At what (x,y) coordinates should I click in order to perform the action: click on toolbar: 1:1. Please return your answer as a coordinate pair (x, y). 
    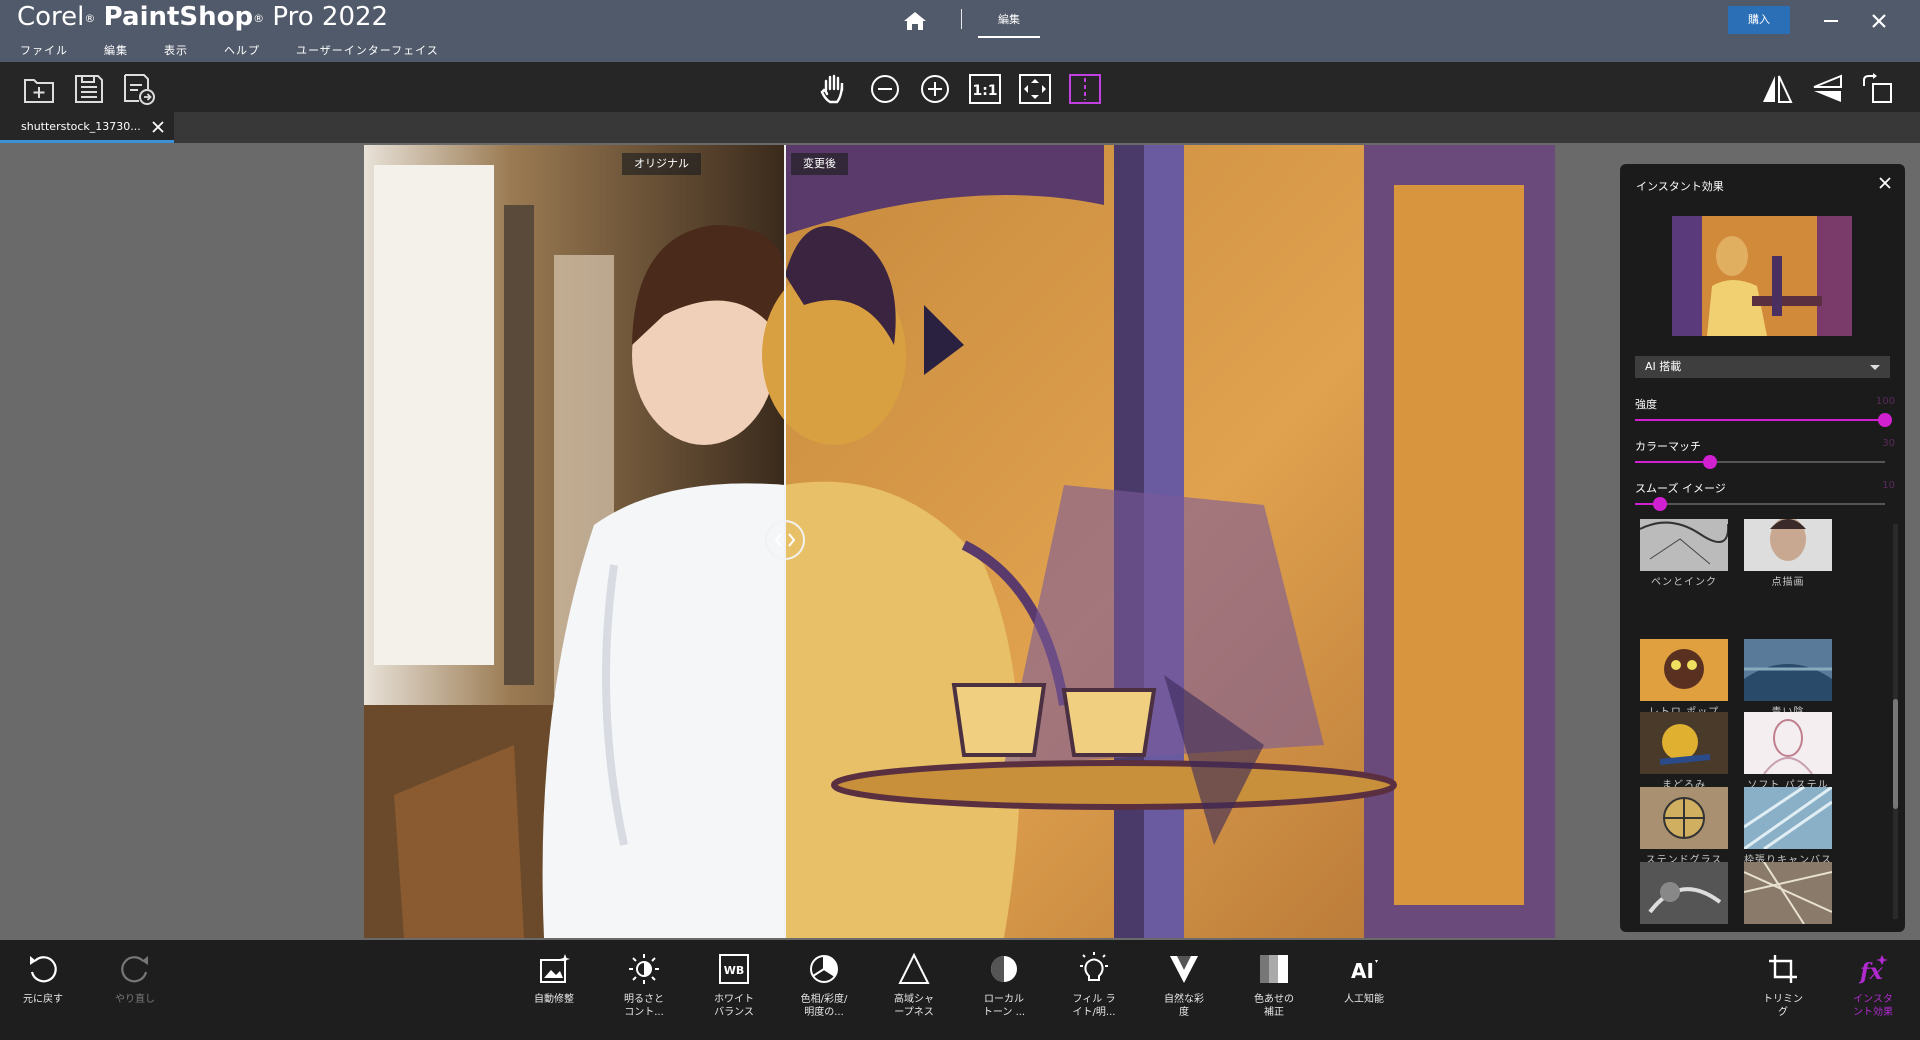
    Looking at the image, I should click on (960, 87).